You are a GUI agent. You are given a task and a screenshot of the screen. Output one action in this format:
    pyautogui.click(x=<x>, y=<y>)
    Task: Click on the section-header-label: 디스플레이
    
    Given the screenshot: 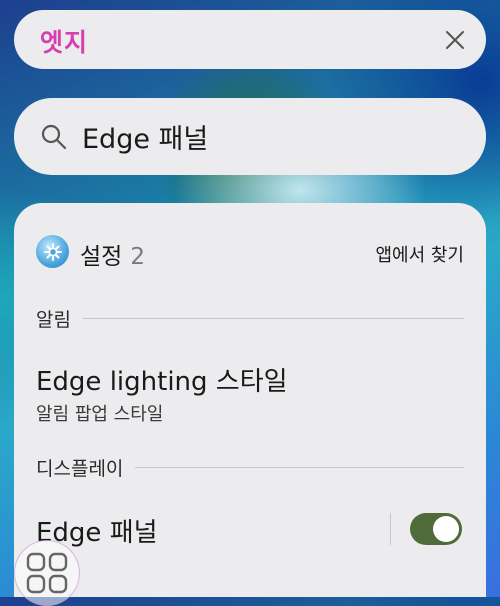 What is the action you would take?
    pyautogui.click(x=80, y=468)
    